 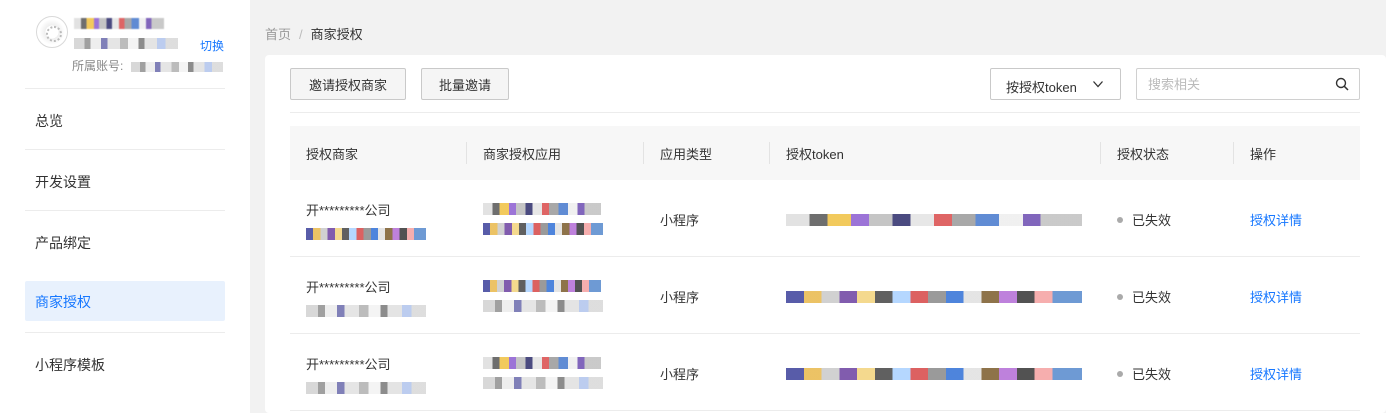 What do you see at coordinates (70, 365) in the screenshot?
I see `sidebar-item-label: 小程序模板` at bounding box center [70, 365].